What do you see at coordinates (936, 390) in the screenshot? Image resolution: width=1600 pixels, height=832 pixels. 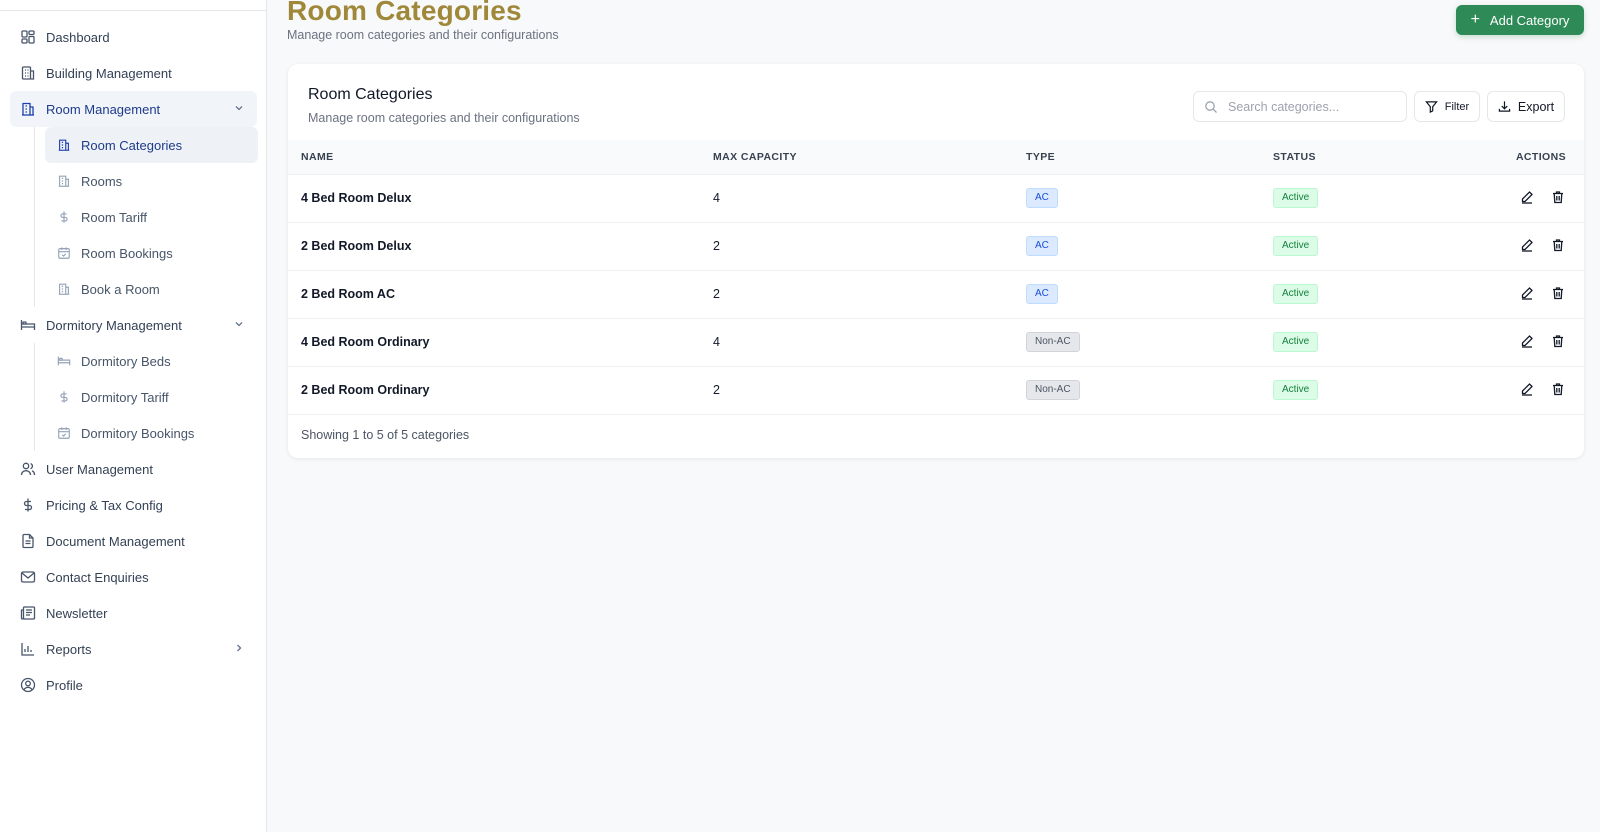 I see `table-row: 2 Bed Room Ordinary 2 Non-AC Active` at bounding box center [936, 390].